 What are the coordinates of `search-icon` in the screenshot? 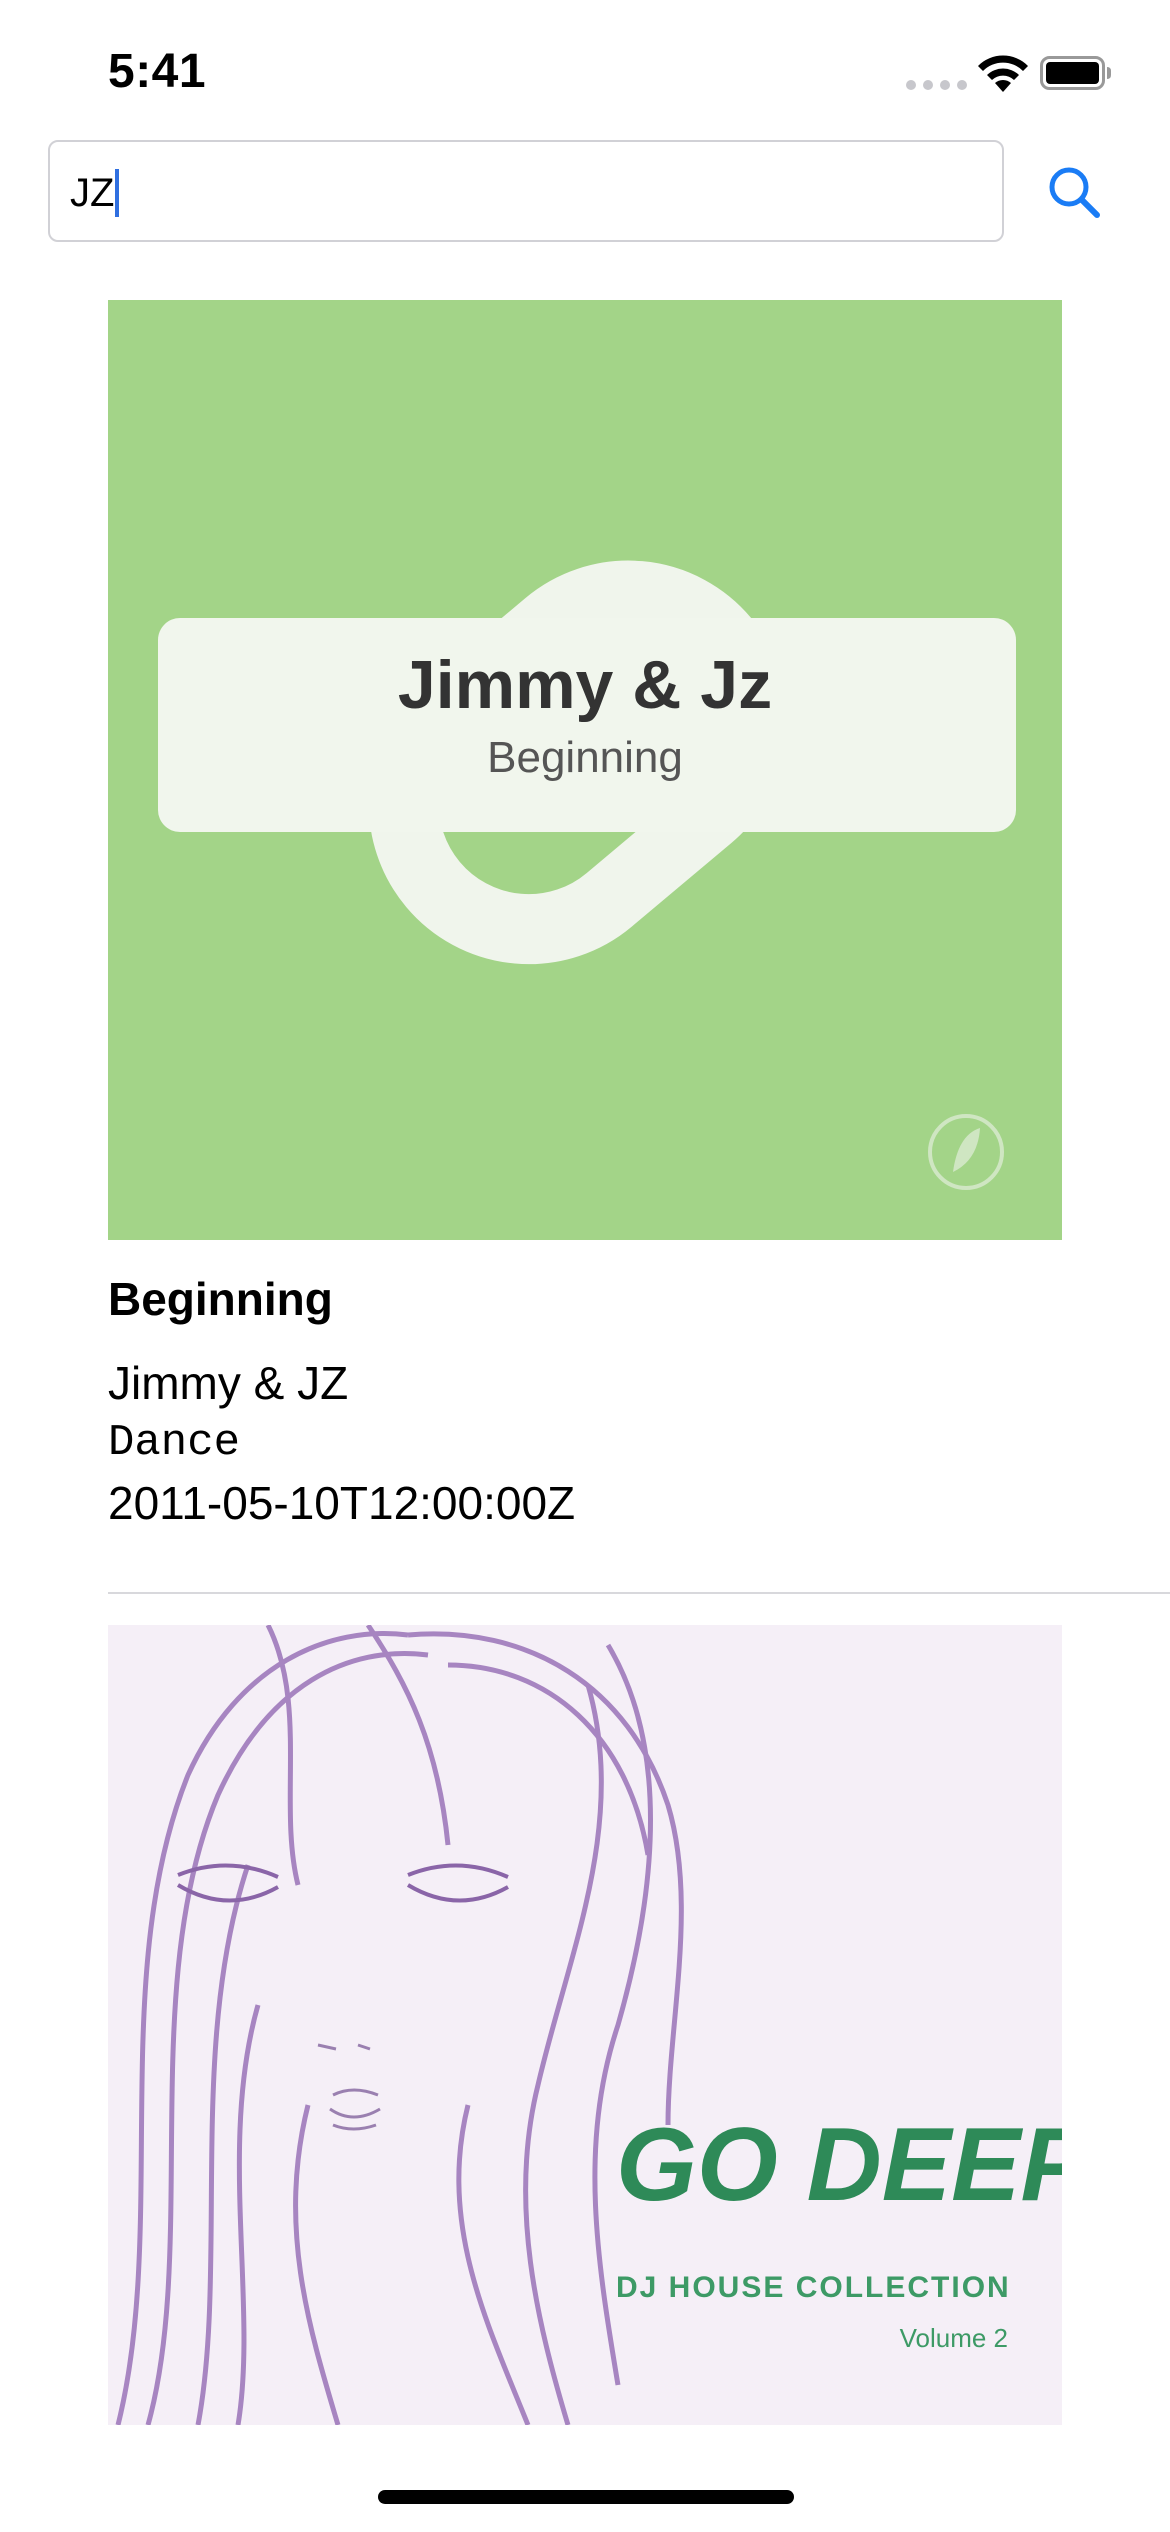 It's located at (1074, 192).